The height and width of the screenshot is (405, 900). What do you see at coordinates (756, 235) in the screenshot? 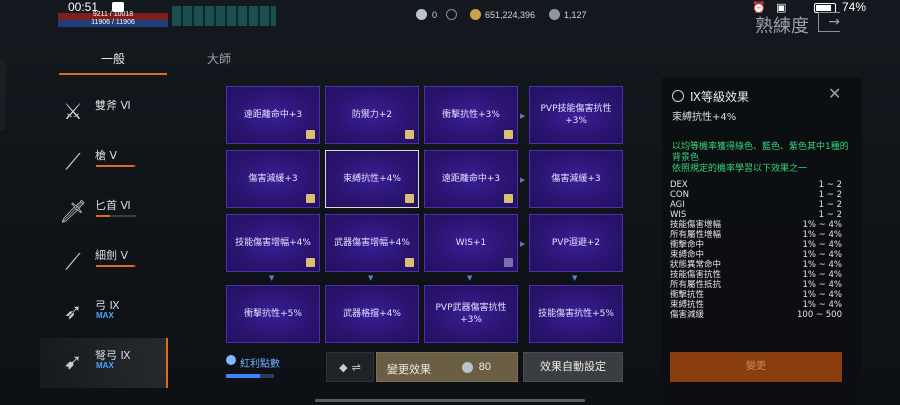
I see `effect-range-row: 所有屬性增幅 1% ~ 4%` at bounding box center [756, 235].